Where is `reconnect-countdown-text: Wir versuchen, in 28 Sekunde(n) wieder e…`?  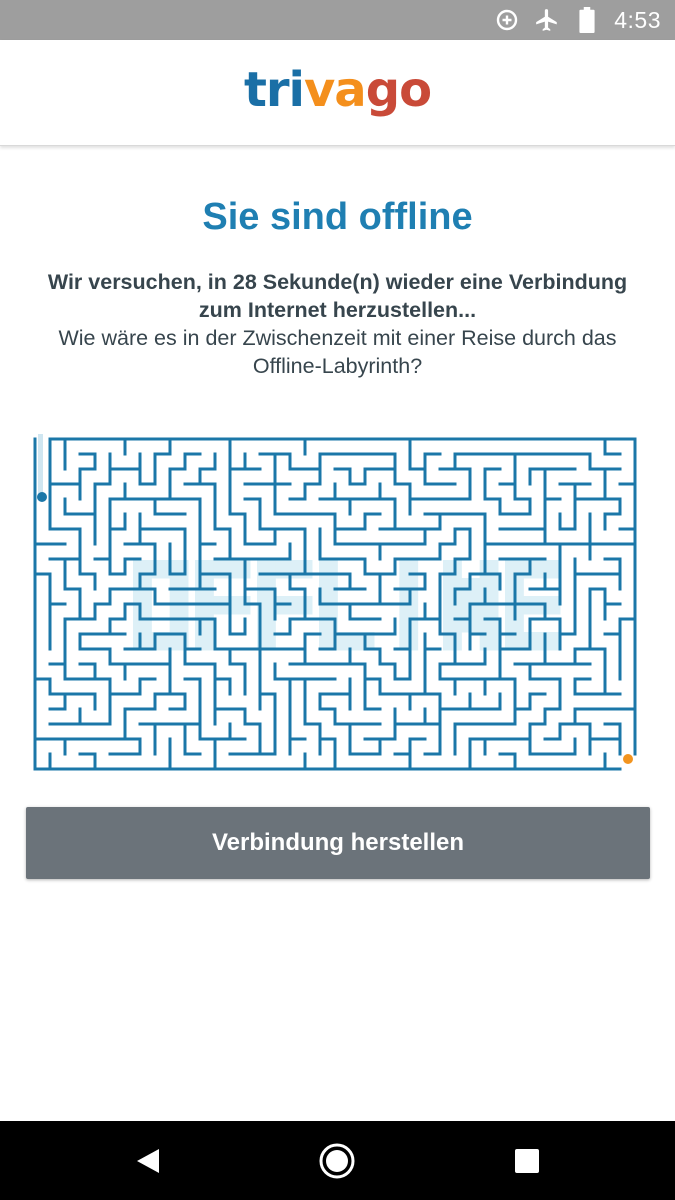 reconnect-countdown-text: Wir versuchen, in 28 Sekunde(n) wieder e… is located at coordinates (337, 296).